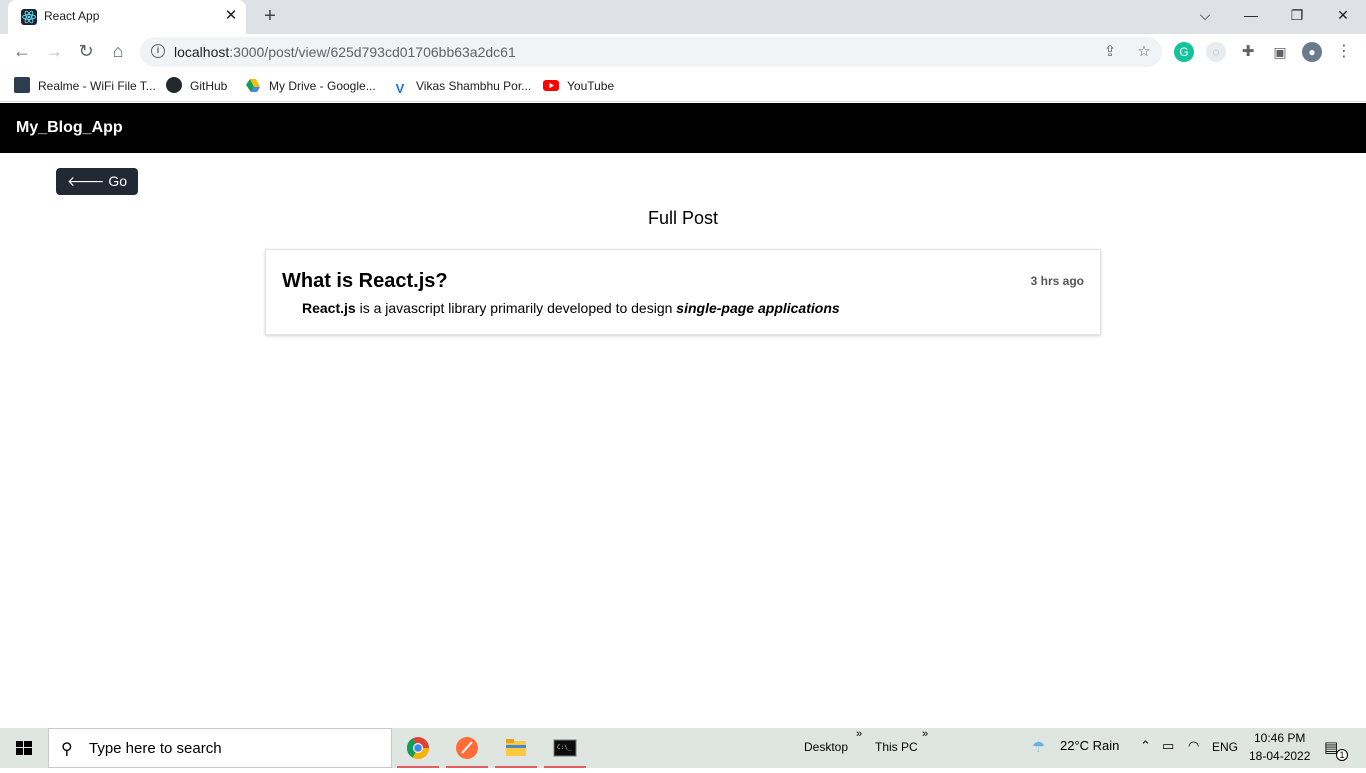 The width and height of the screenshot is (1366, 773). I want to click on minimize-button: —, so click(1251, 15).